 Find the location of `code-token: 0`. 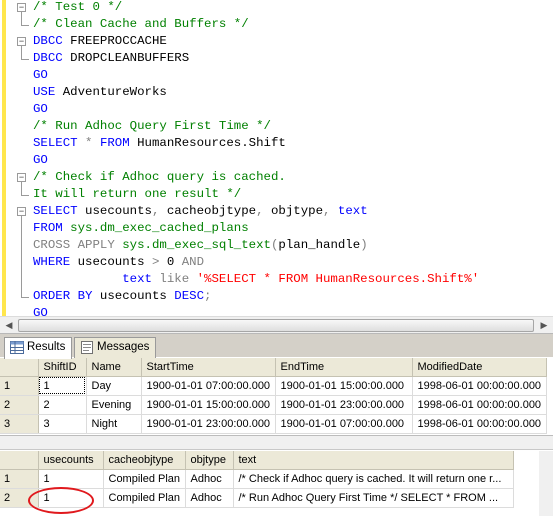

code-token: 0 is located at coordinates (170, 262).